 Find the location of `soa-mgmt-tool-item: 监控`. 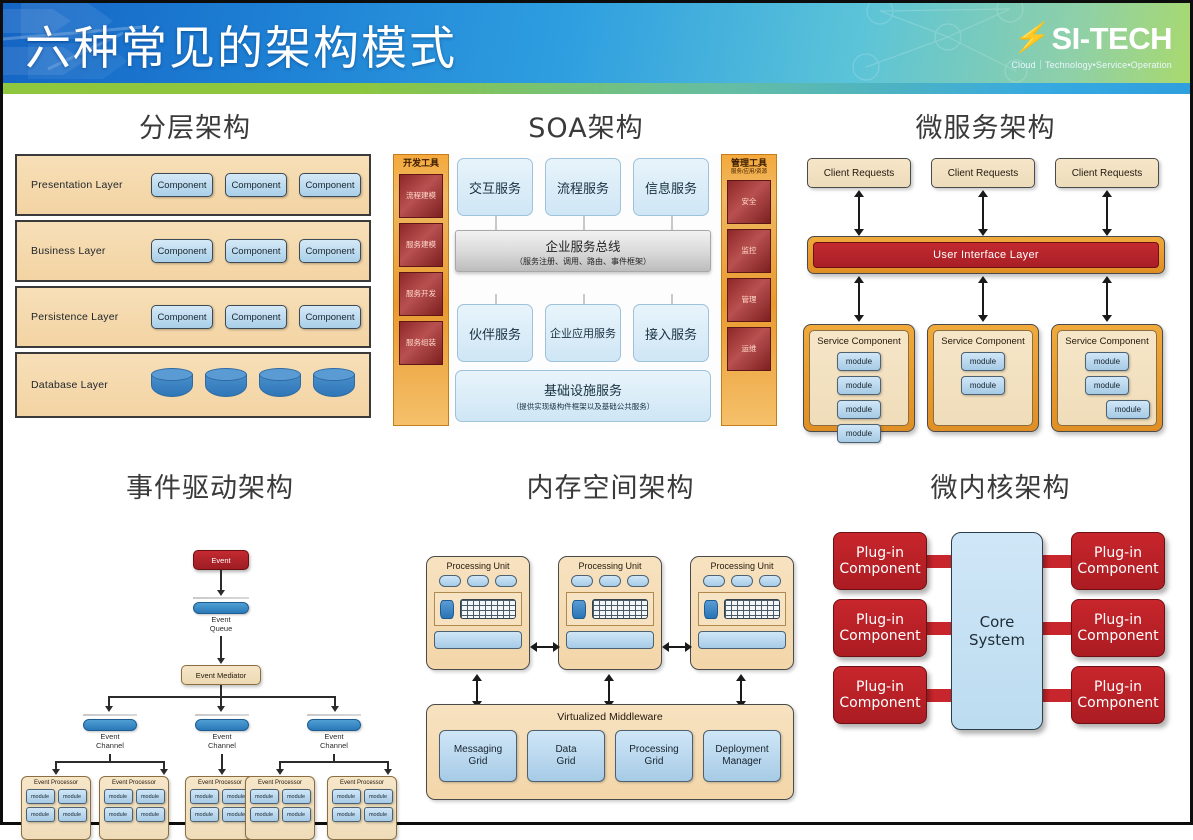

soa-mgmt-tool-item: 监控 is located at coordinates (749, 250).